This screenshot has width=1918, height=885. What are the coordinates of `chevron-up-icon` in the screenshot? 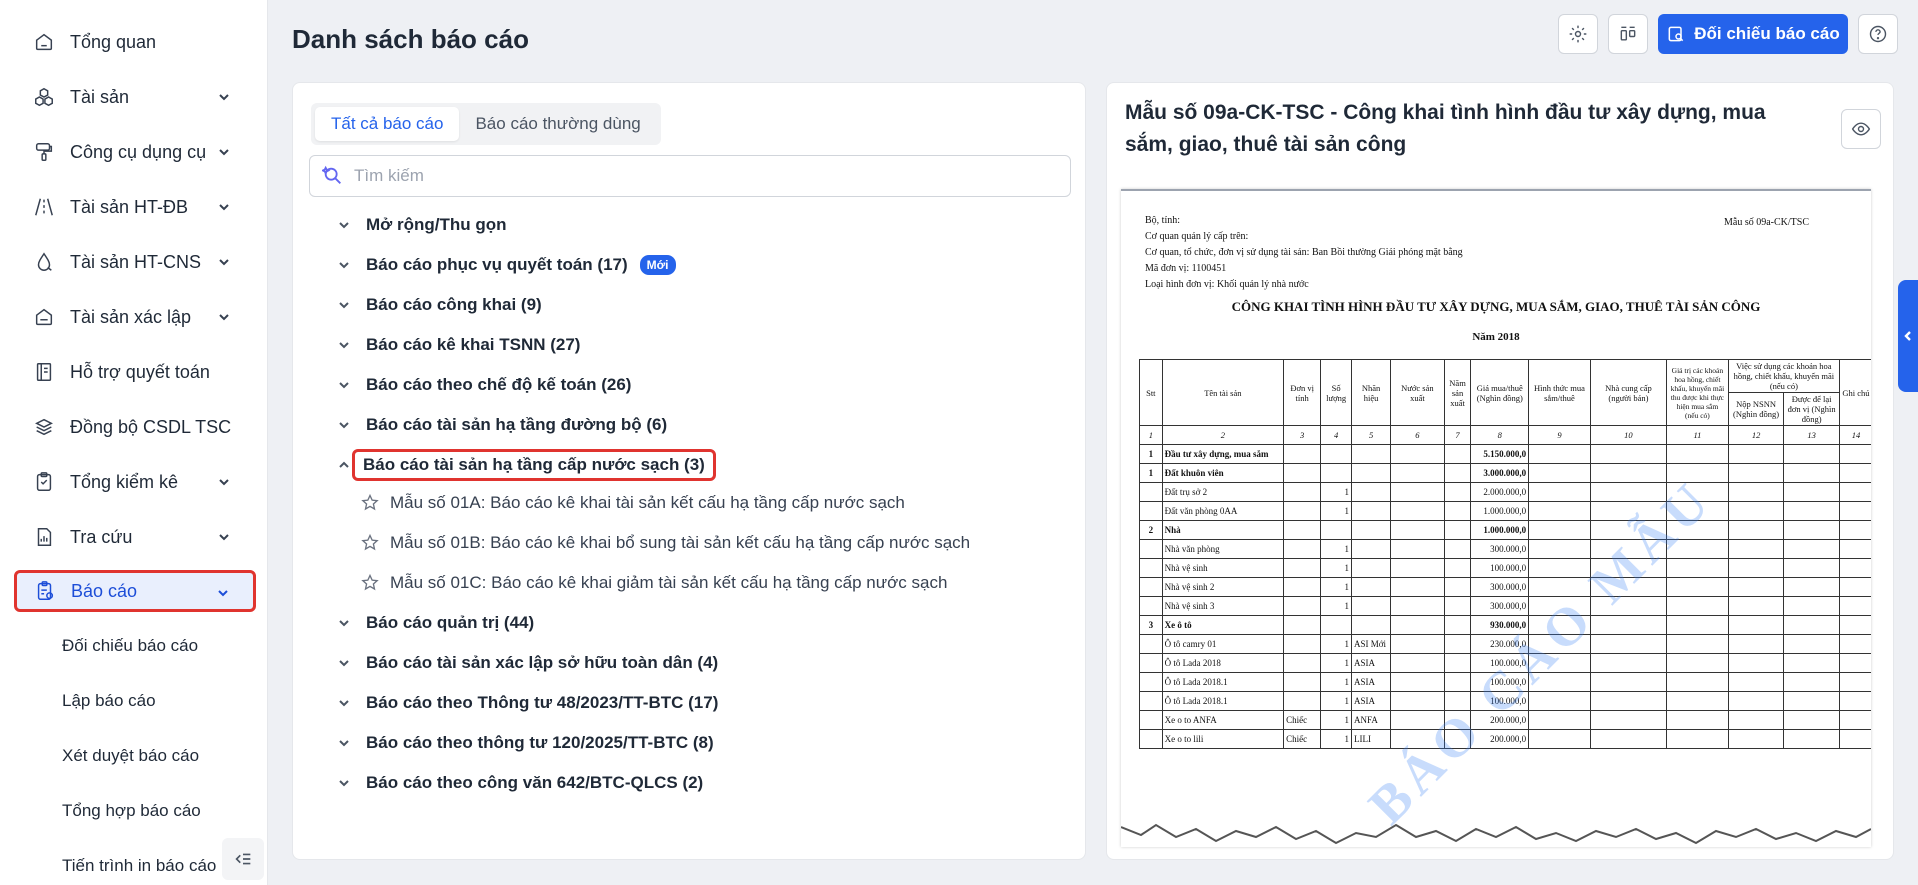 It's located at (344, 465).